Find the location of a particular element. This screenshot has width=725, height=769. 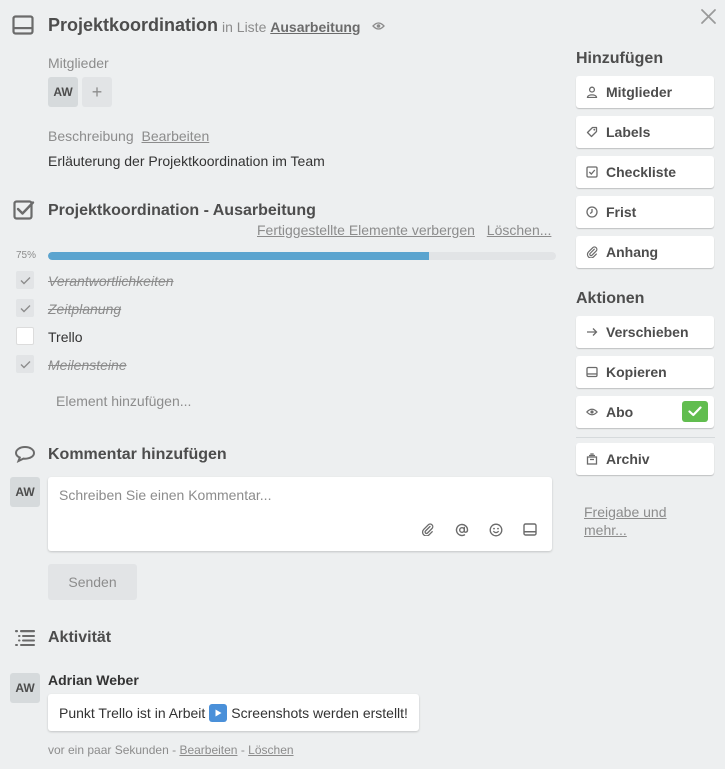

checkliste-button: Checkliste is located at coordinates (645, 172).